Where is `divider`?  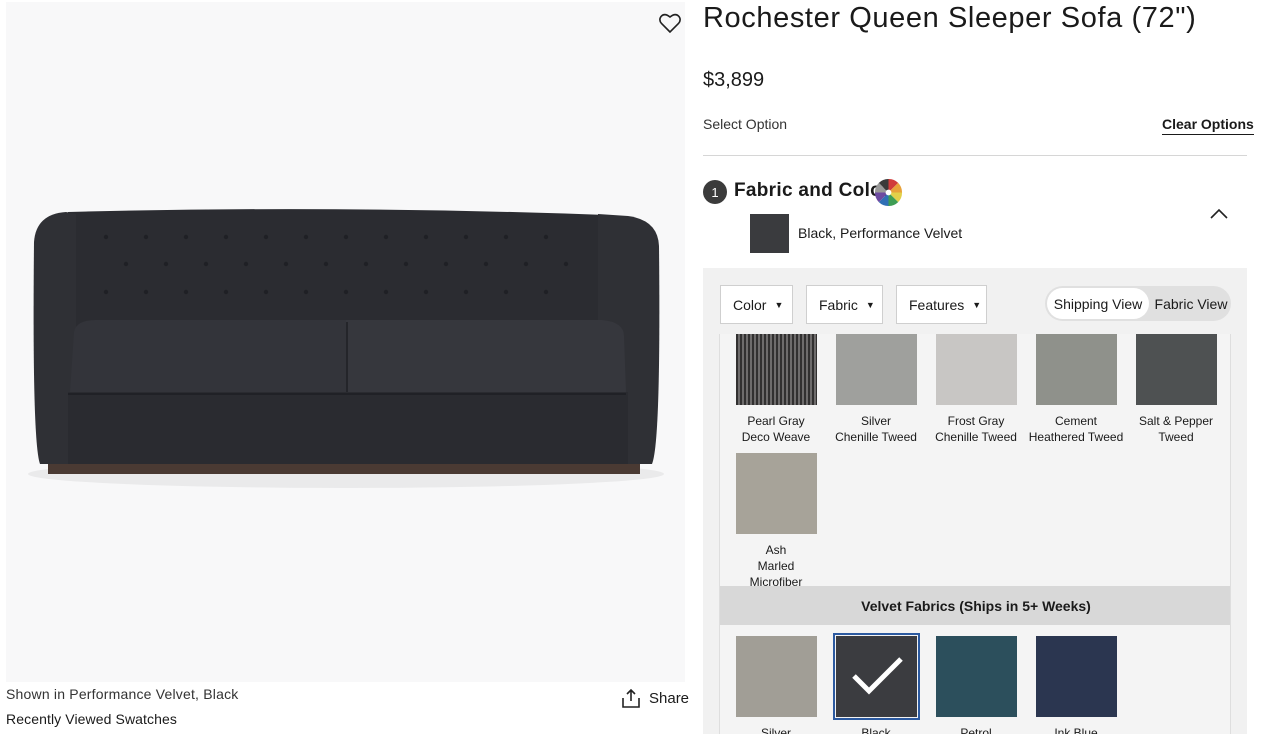 divider is located at coordinates (975, 155).